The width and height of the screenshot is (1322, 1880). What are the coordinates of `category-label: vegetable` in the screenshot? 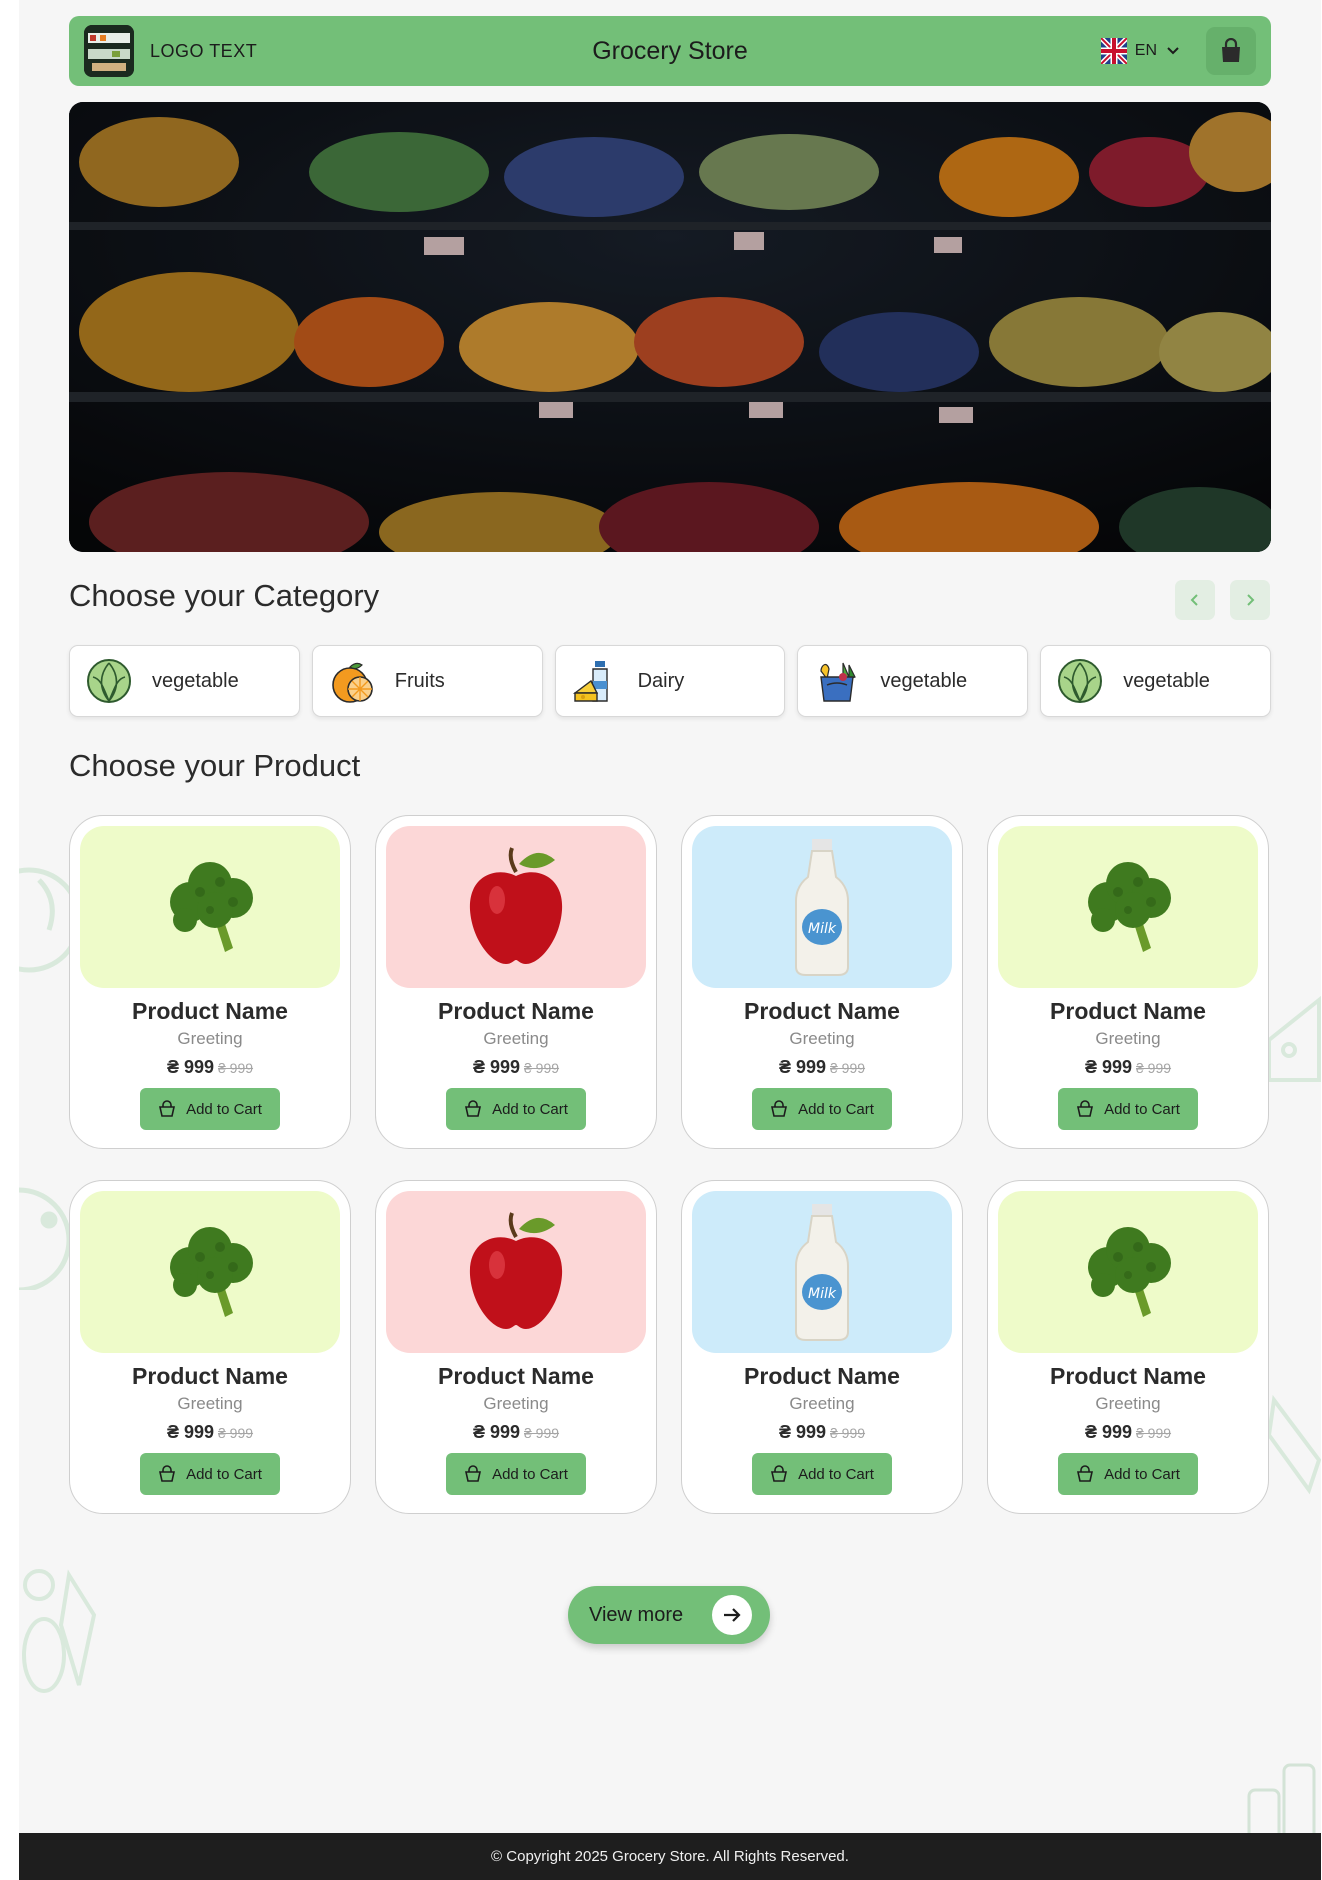 It's located at (195, 680).